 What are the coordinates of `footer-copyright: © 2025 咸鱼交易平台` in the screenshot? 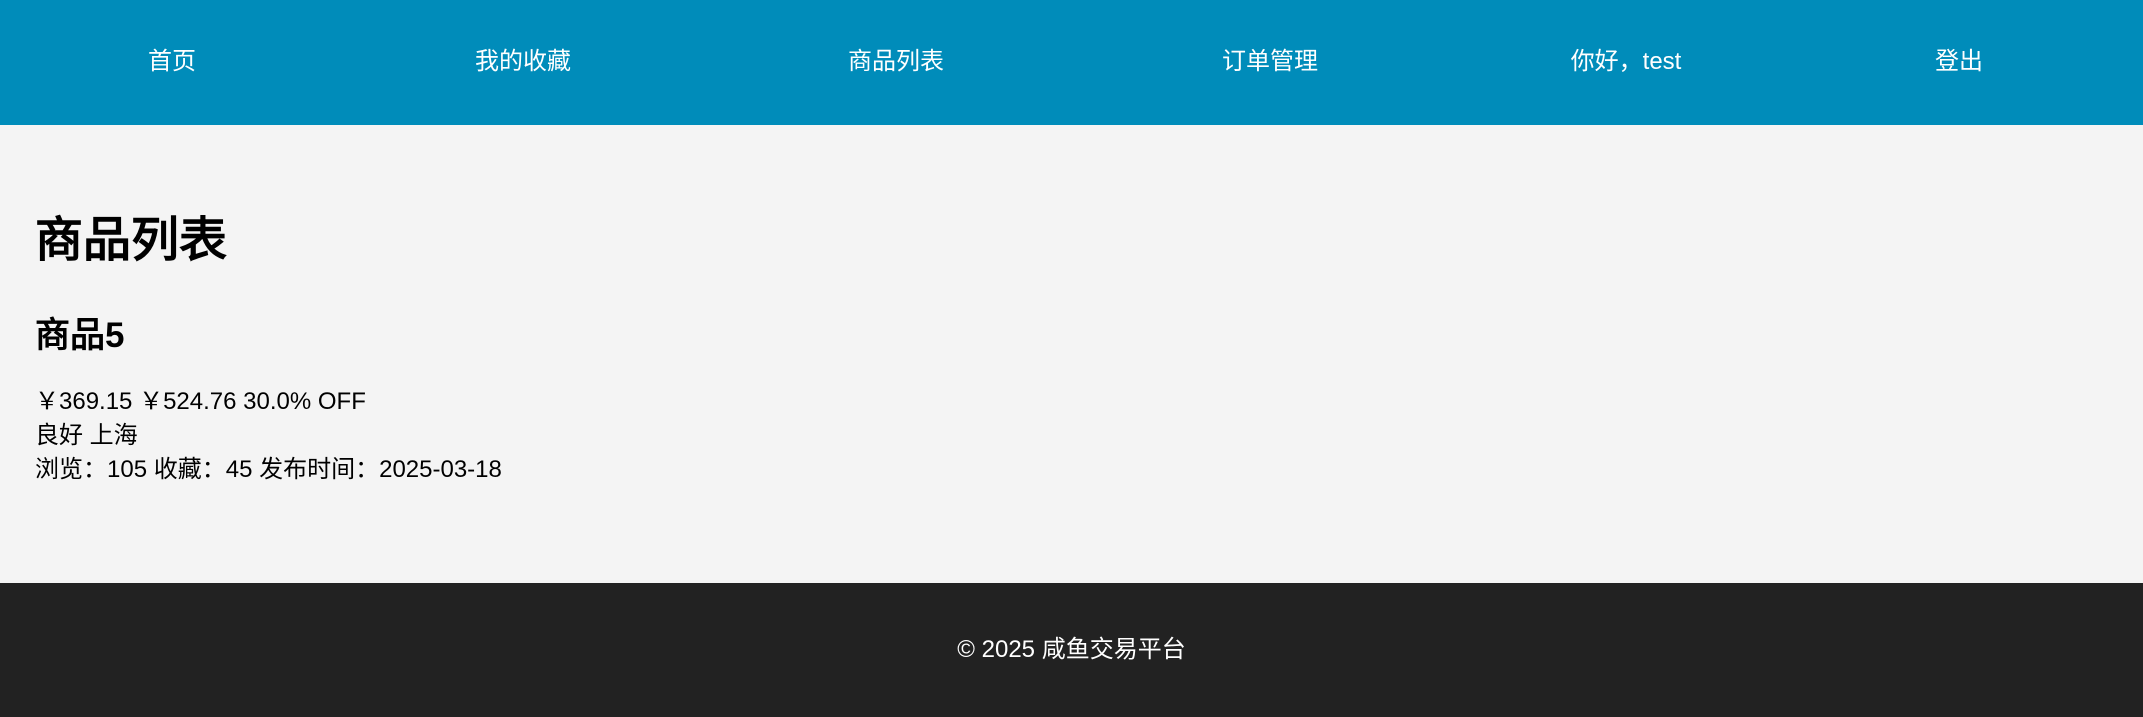 It's located at (1071, 649).